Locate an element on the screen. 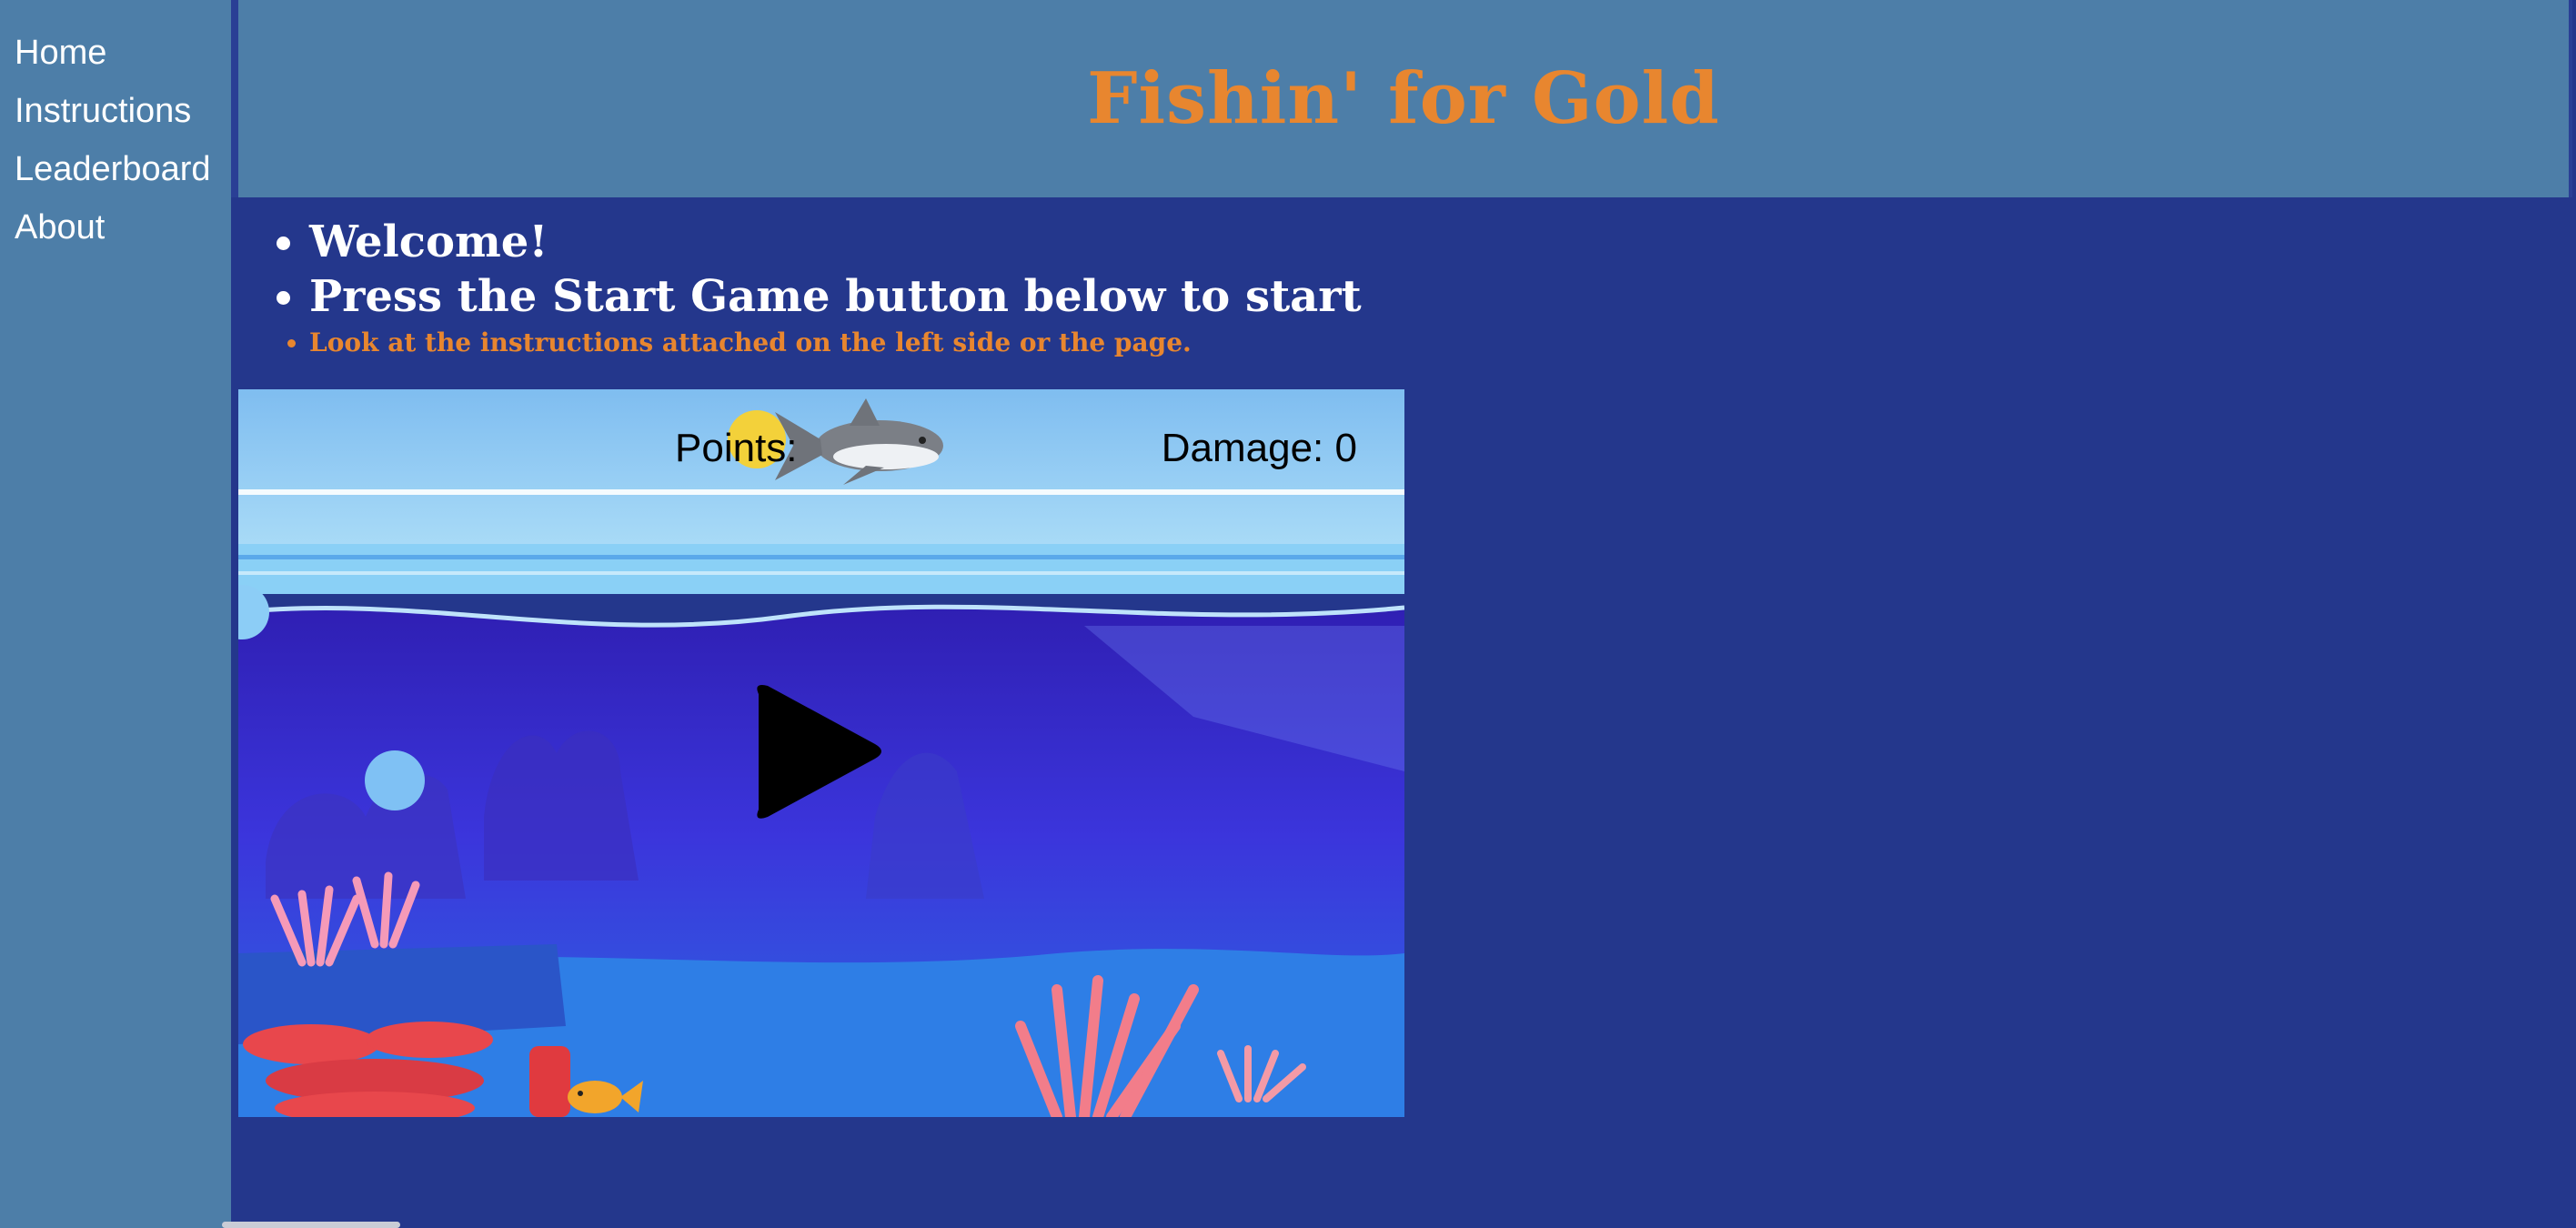 The width and height of the screenshot is (2576, 1228). nav-item-instructions: Instructions is located at coordinates (115, 111).